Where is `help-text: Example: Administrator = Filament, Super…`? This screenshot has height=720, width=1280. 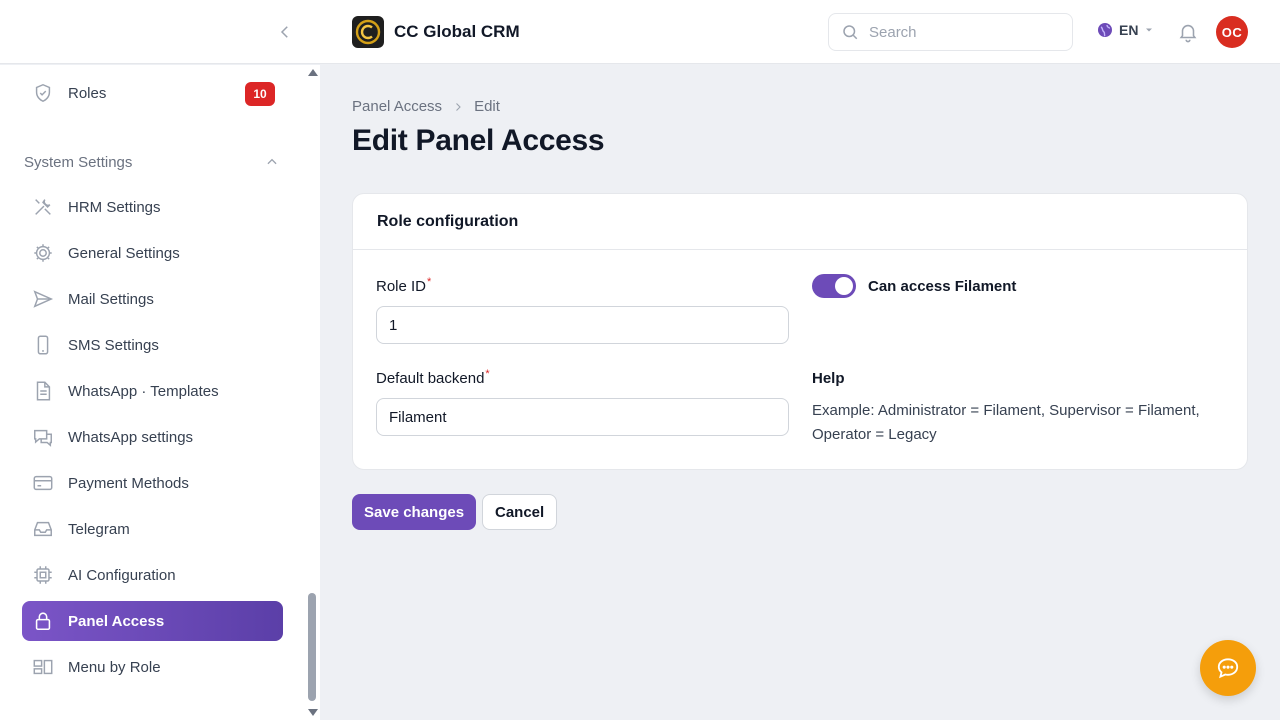
help-text: Example: Administrator = Filament, Super… is located at coordinates (1006, 422).